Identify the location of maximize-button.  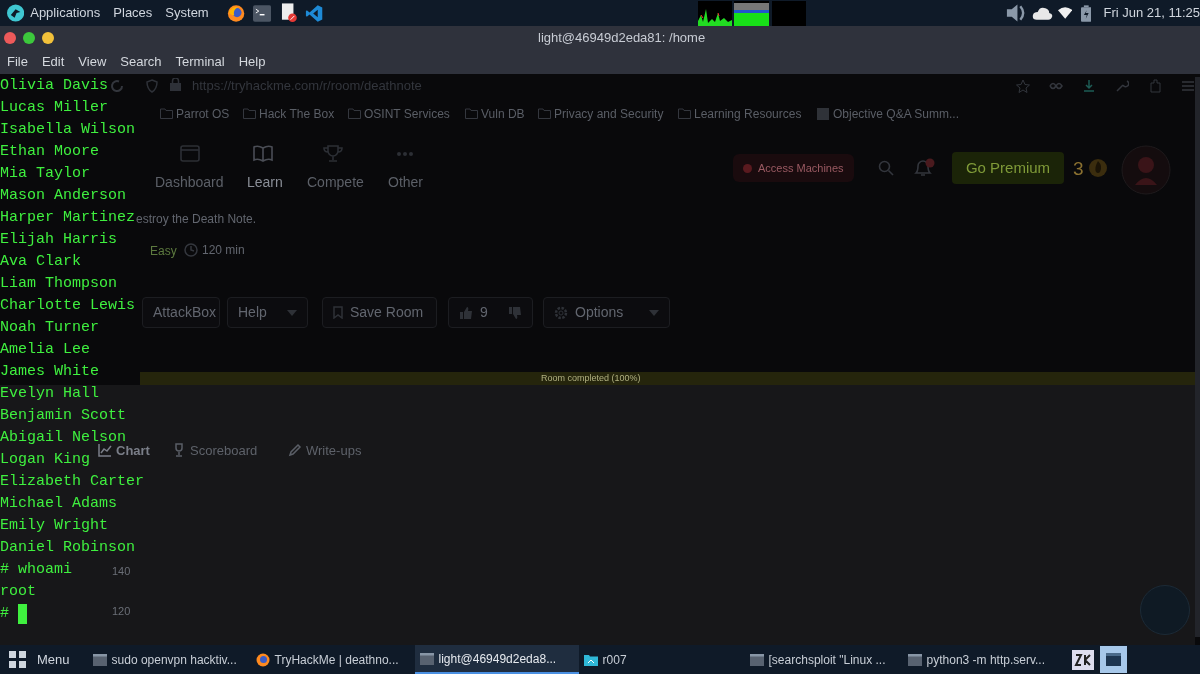
(29, 38).